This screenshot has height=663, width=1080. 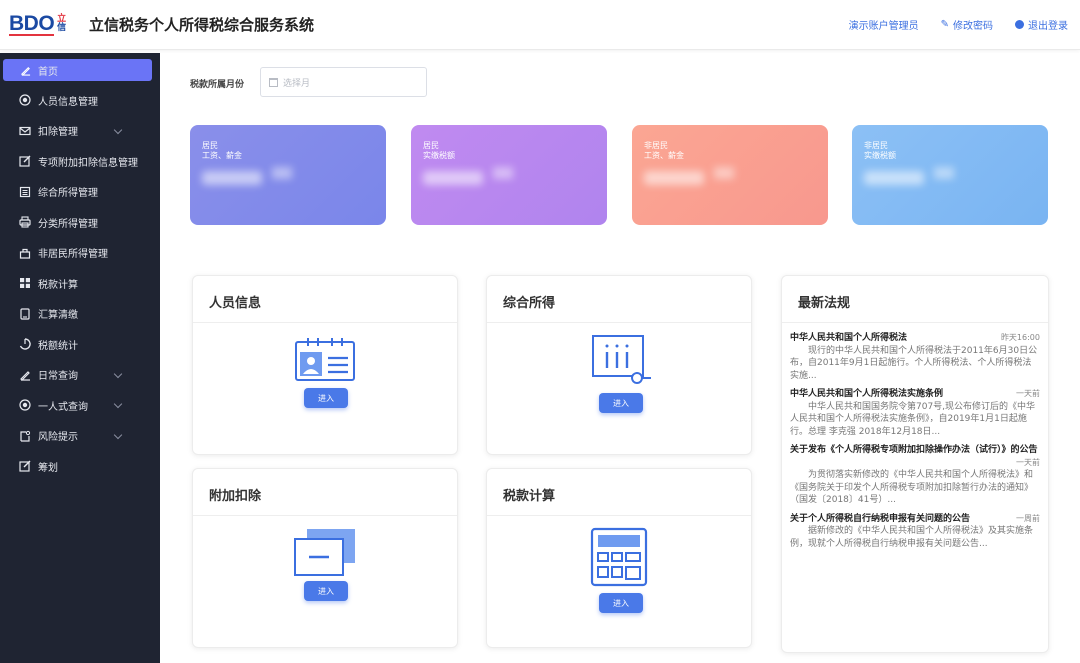 I want to click on calculator-icon, so click(x=619, y=557).